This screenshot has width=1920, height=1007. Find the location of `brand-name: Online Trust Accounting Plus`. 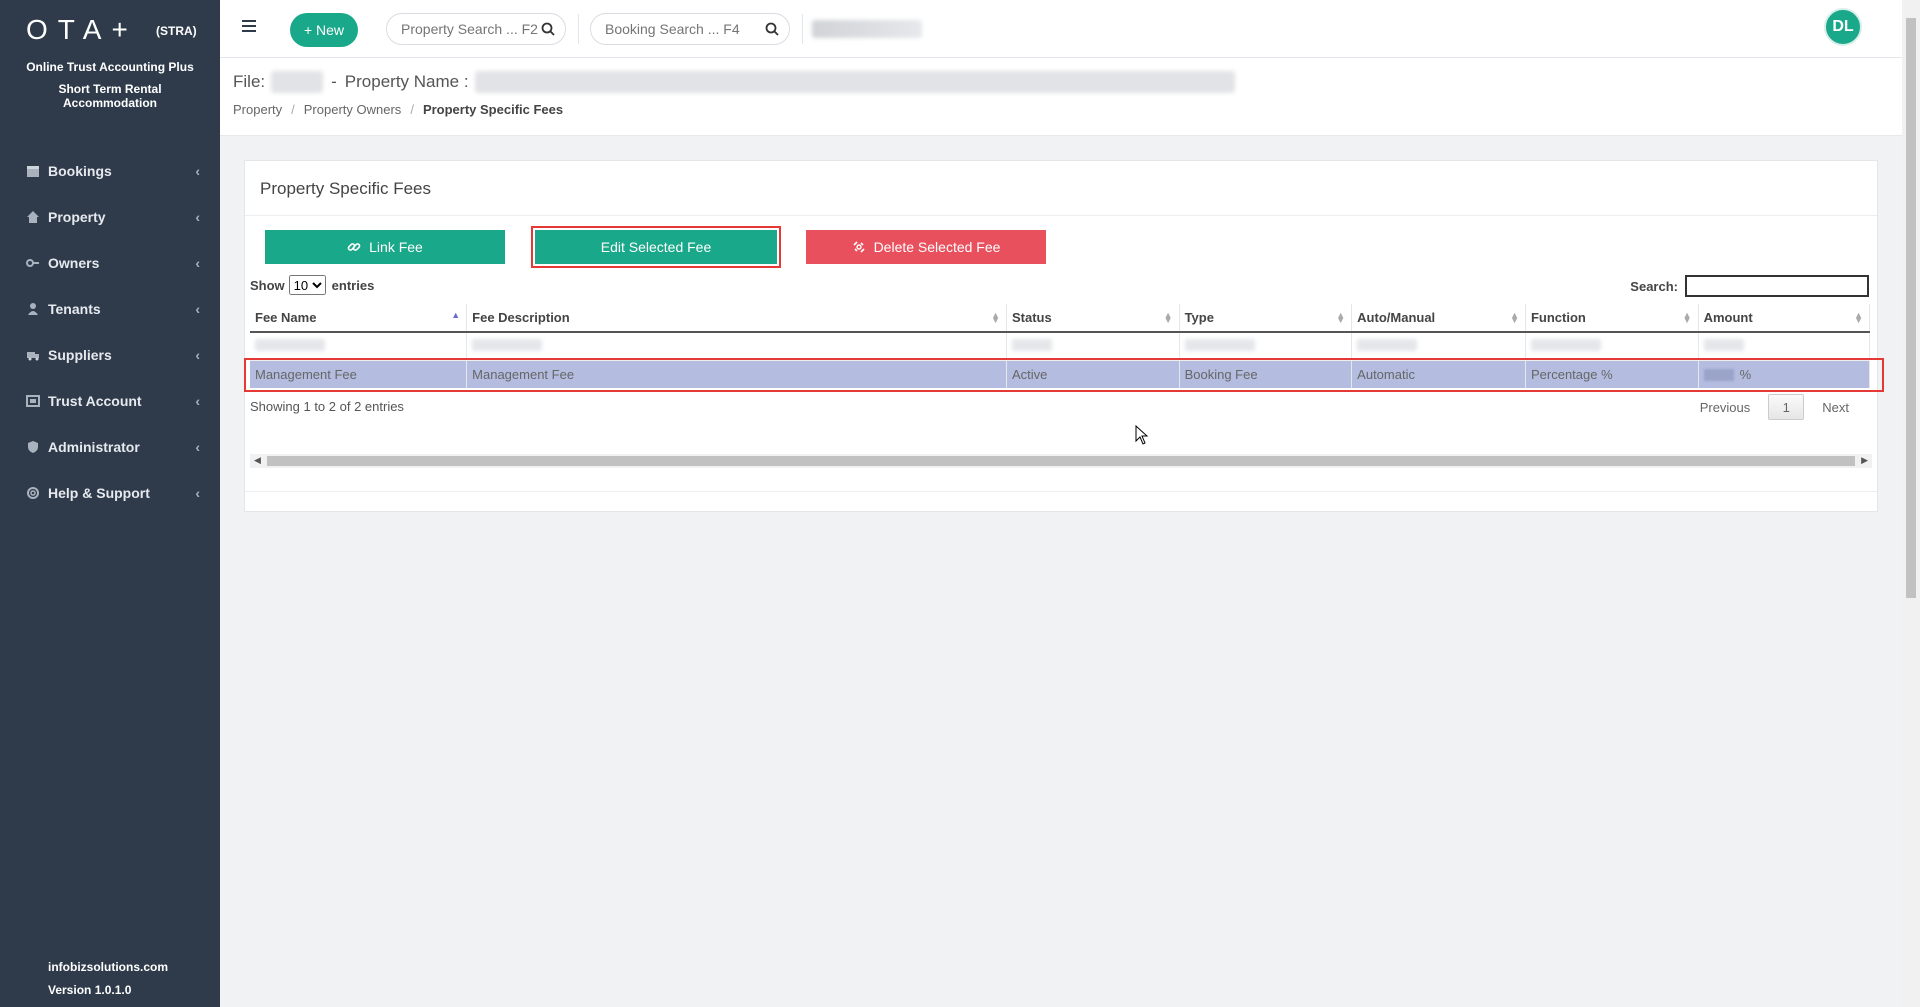

brand-name: Online Trust Accounting Plus is located at coordinates (110, 67).